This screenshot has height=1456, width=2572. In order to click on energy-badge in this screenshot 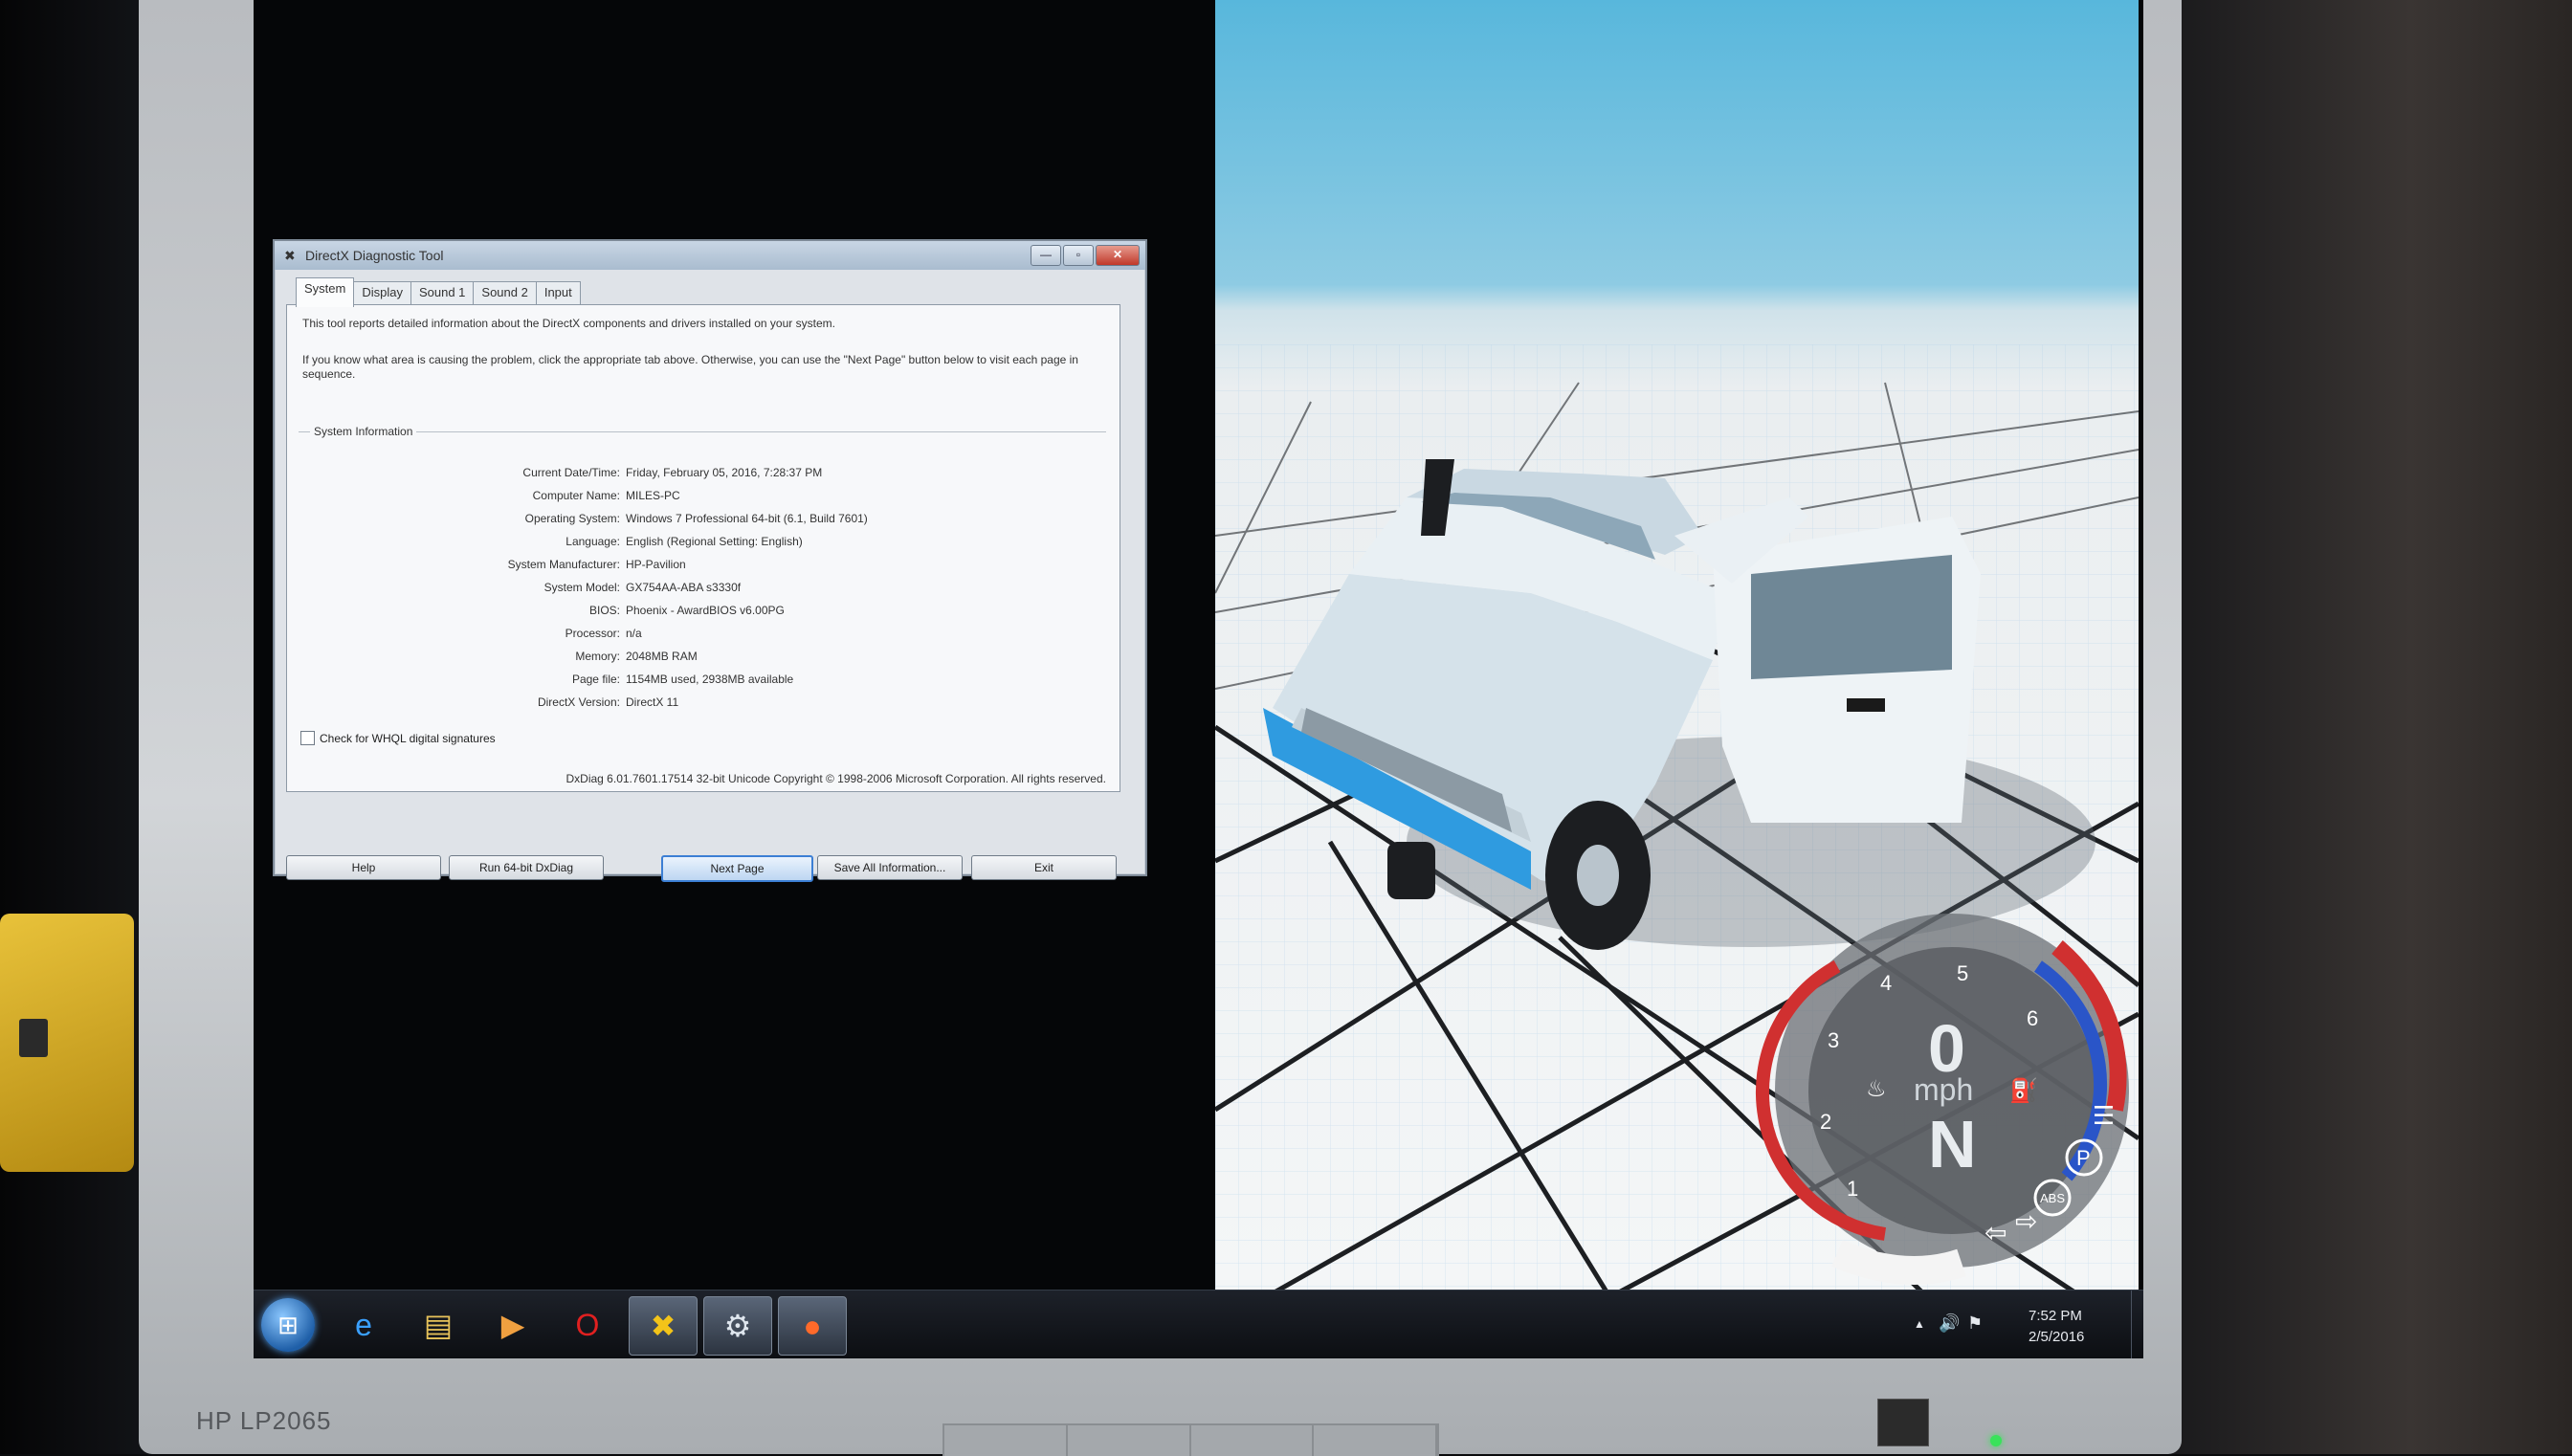, I will do `click(1903, 1422)`.